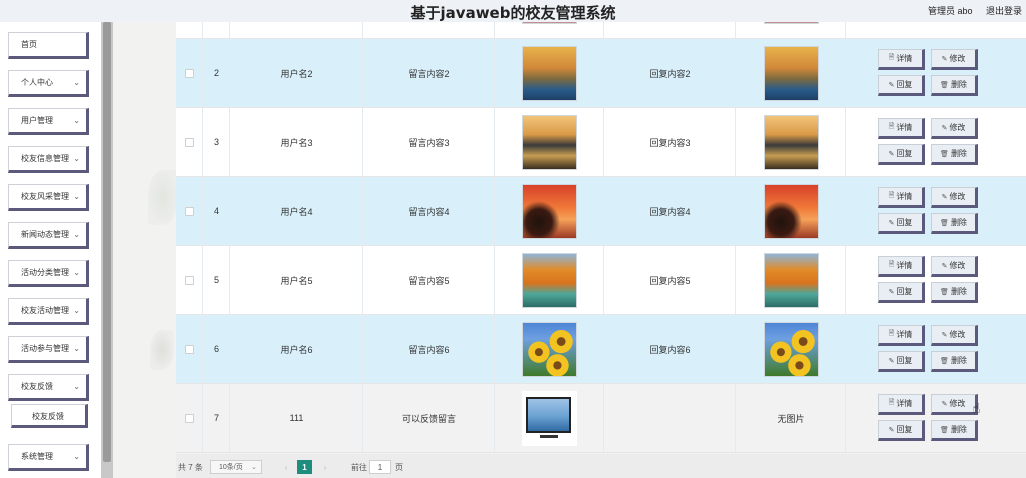 Image resolution: width=1026 pixels, height=478 pixels. Describe the element at coordinates (216, 142) in the screenshot. I see `row-index: 3` at that location.